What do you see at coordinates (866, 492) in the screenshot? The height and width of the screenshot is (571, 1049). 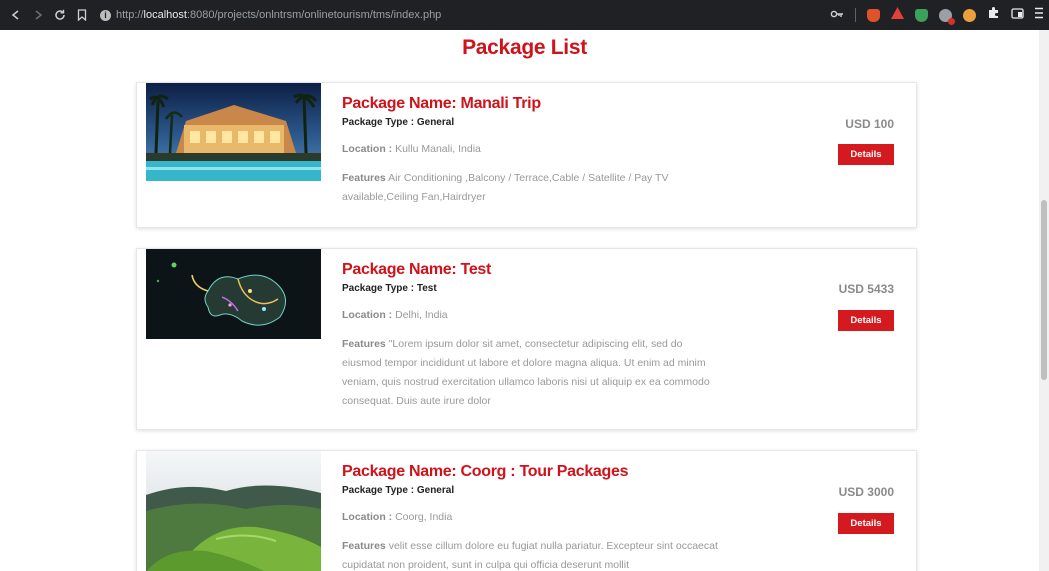 I see `package-price: USD 3000` at bounding box center [866, 492].